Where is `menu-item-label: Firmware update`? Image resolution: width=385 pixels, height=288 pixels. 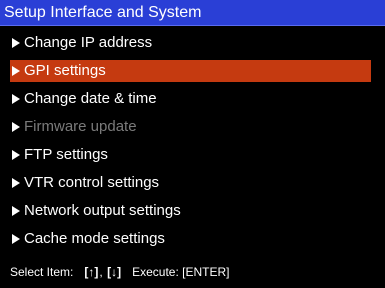 menu-item-label: Firmware update is located at coordinates (80, 126).